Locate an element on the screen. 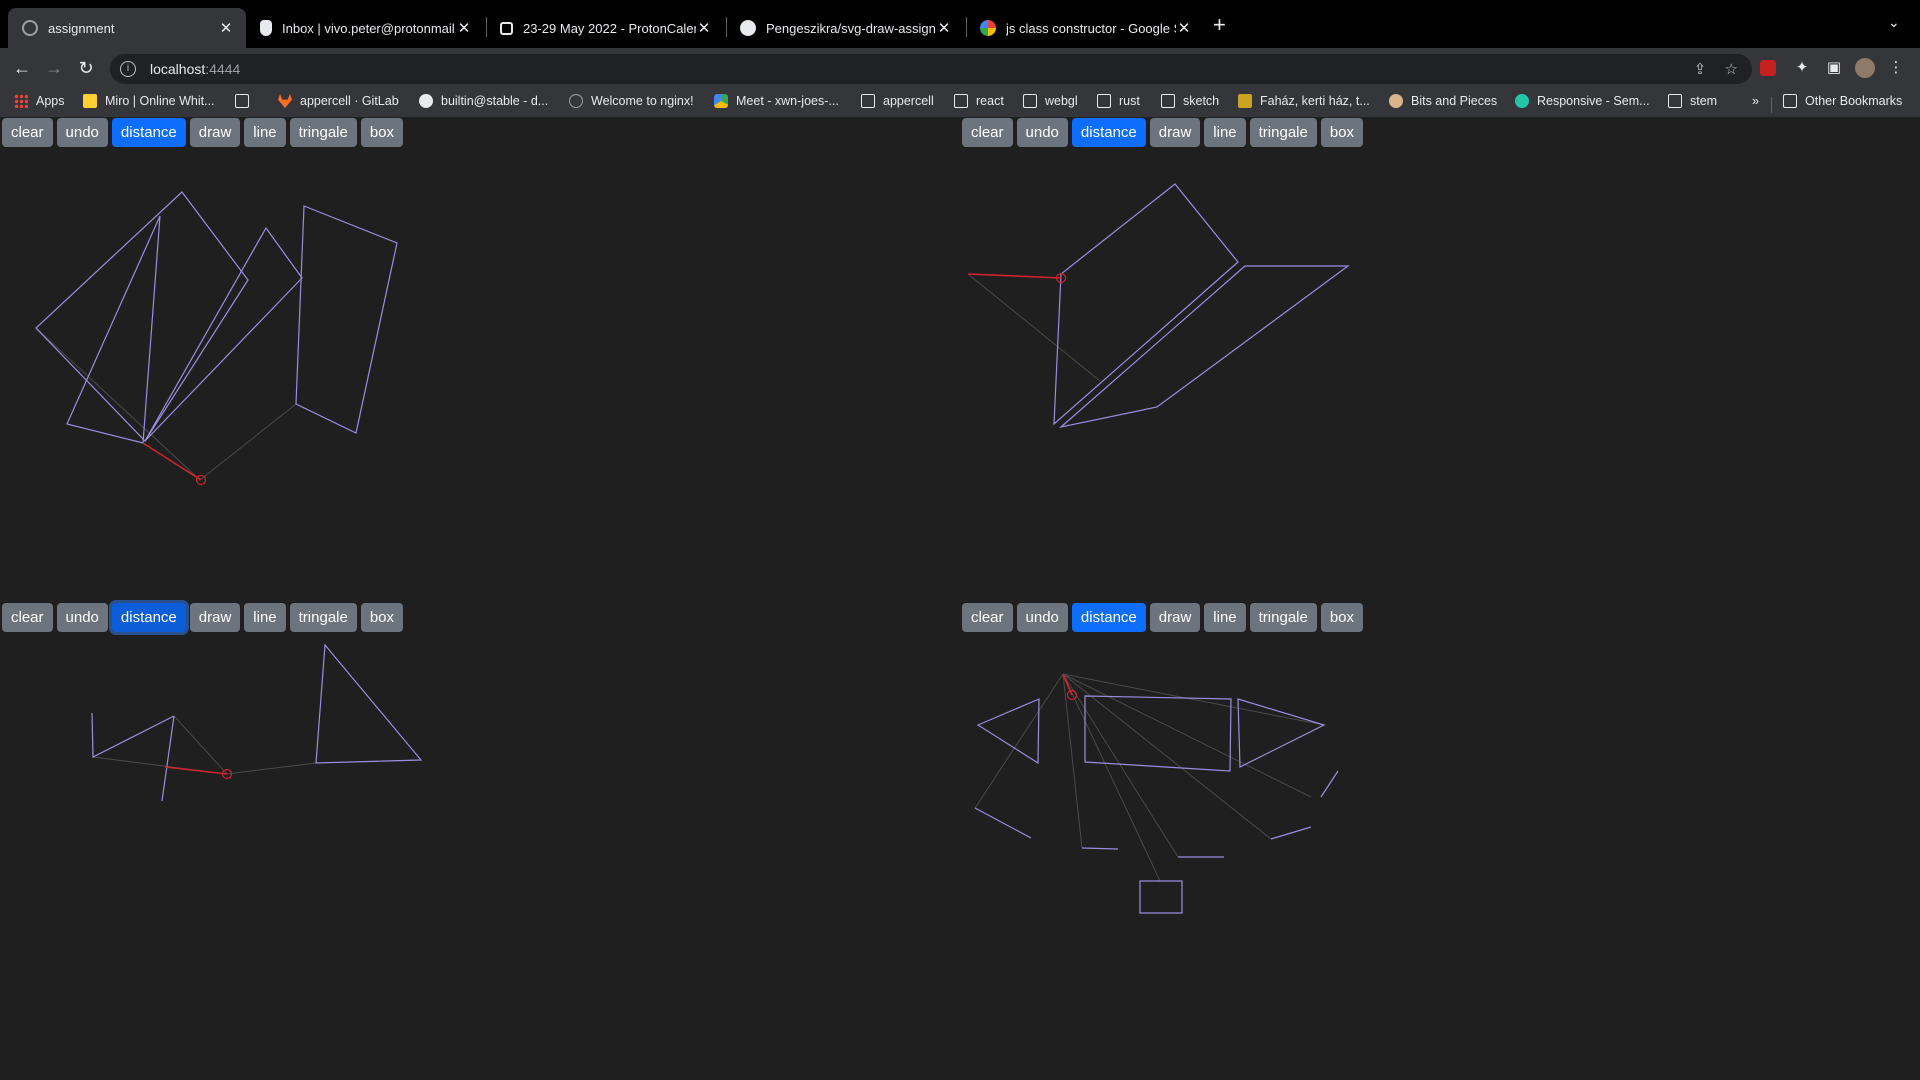 The height and width of the screenshot is (1080, 1920). tab-assignment: assignment ✕ is located at coordinates (127, 28).